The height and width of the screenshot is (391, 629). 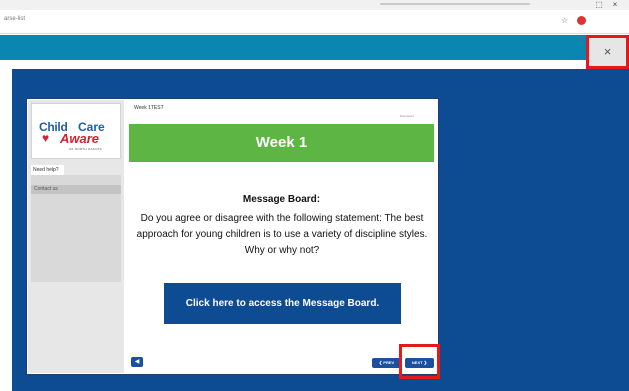 I want to click on extension-icon, so click(x=581, y=20).